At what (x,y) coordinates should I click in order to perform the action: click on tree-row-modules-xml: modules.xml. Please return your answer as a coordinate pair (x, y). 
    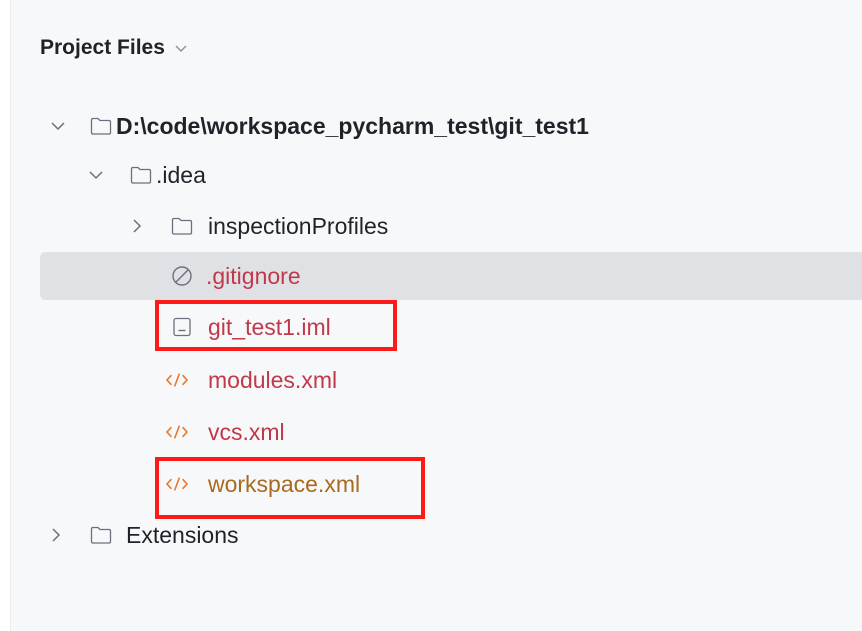
    Looking at the image, I should click on (451, 380).